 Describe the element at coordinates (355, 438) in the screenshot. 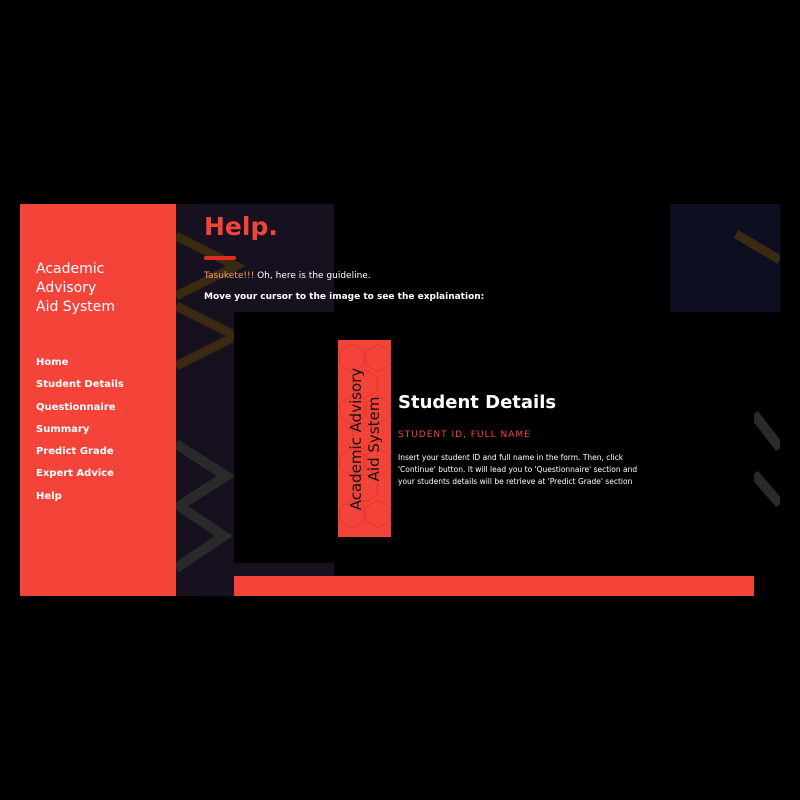

I see `card-line-1: Academic Advisory` at that location.